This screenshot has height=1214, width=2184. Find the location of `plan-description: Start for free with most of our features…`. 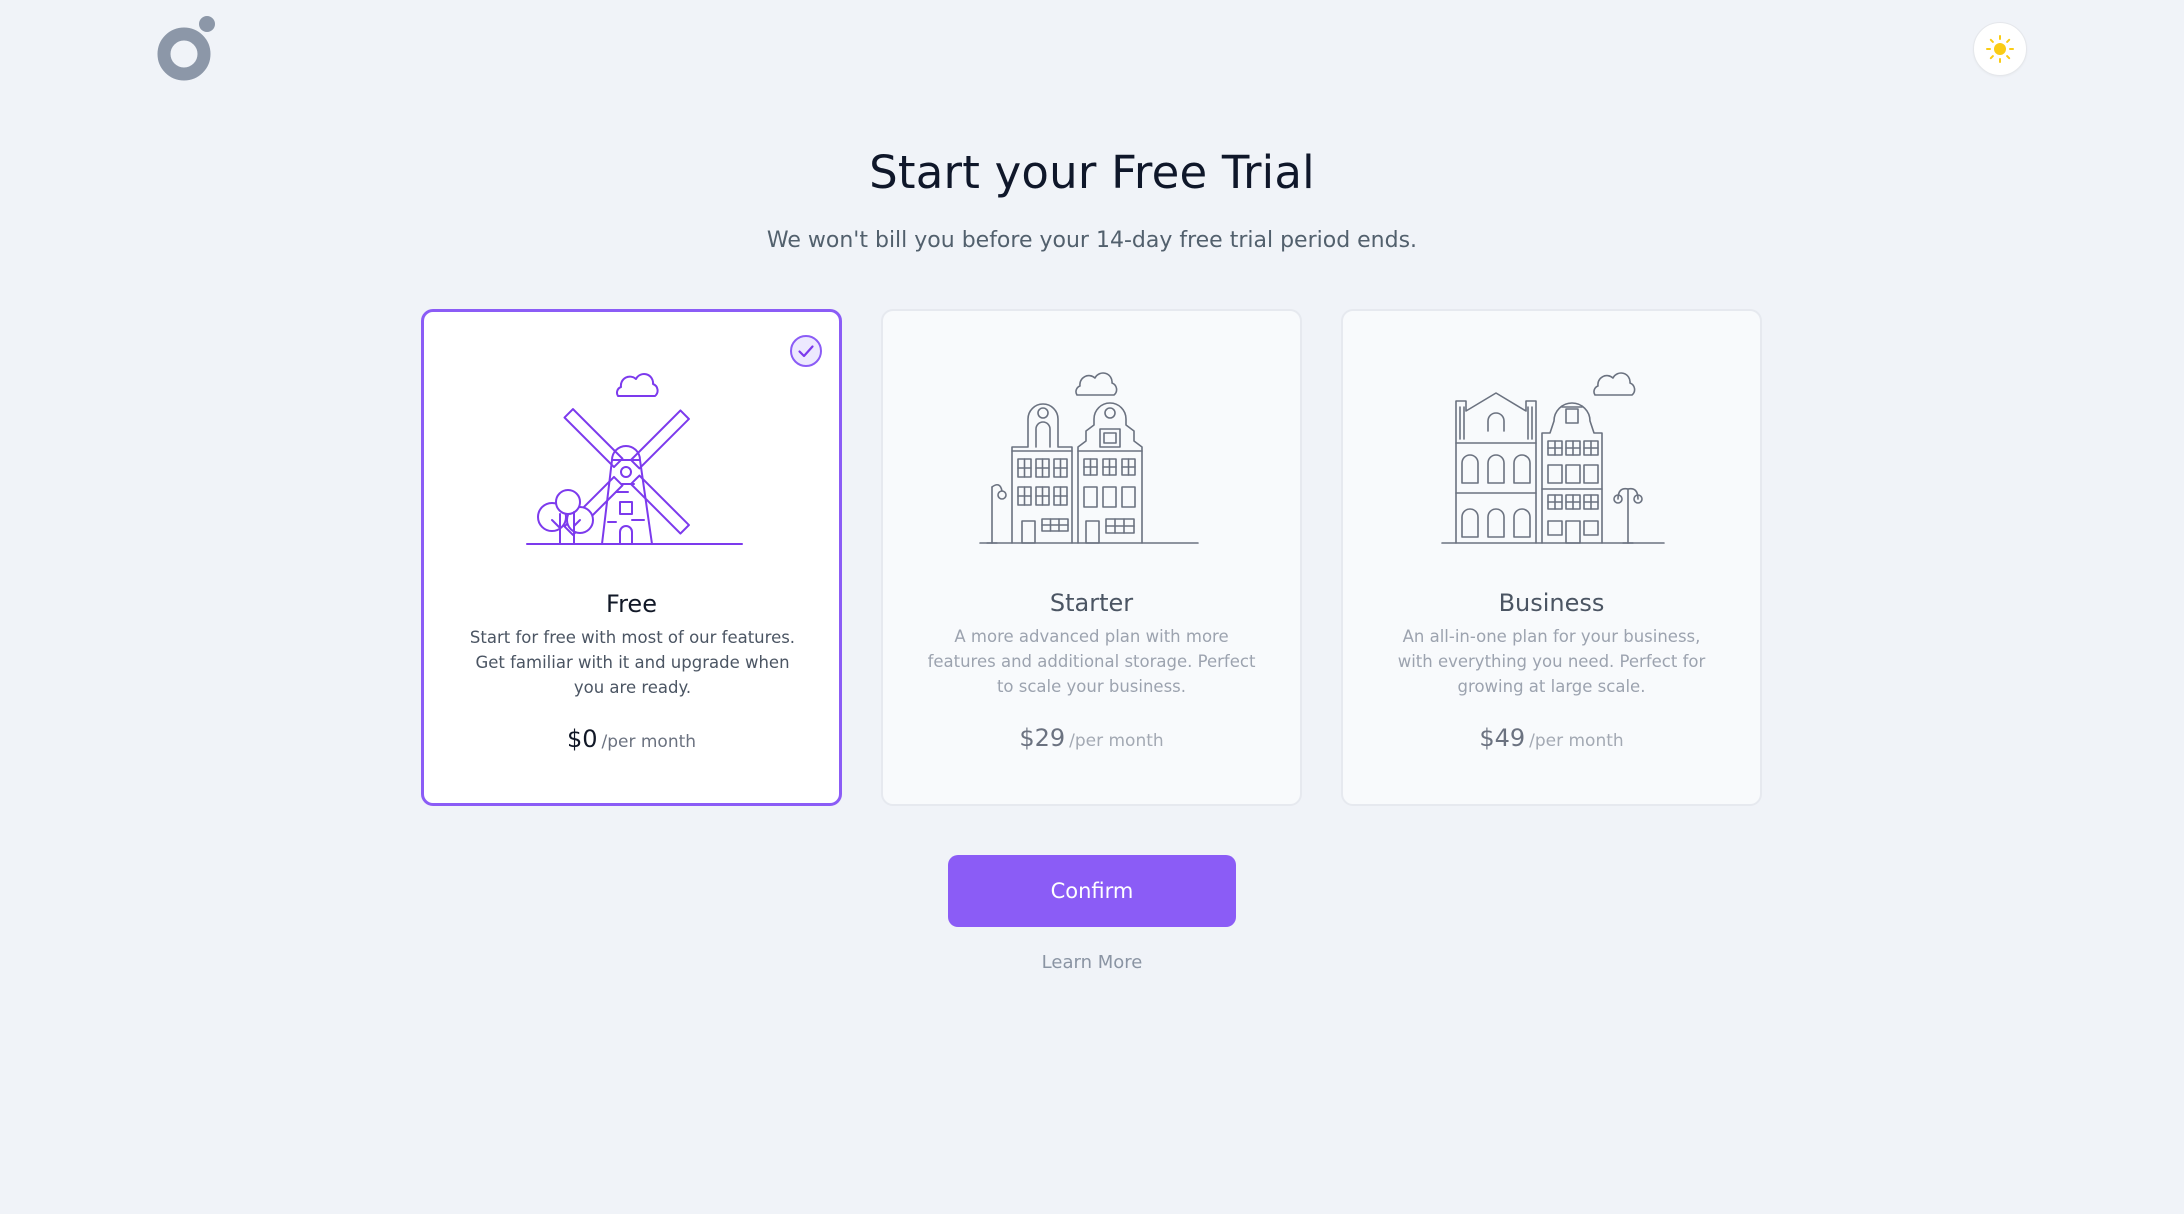

plan-description: Start for free with most of our features… is located at coordinates (632, 662).